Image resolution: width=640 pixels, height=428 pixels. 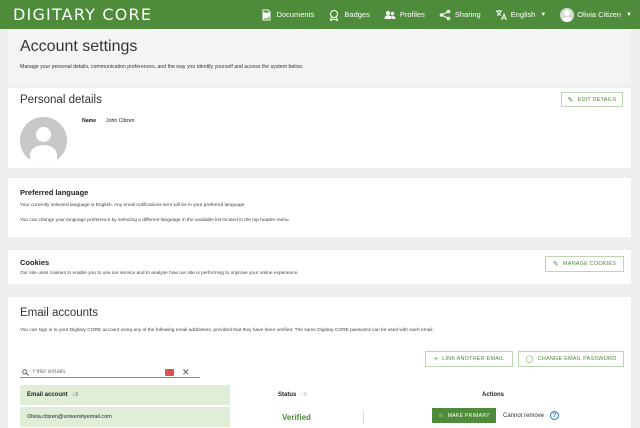 What do you see at coordinates (98, 372) in the screenshot?
I see `filter-emails-input` at bounding box center [98, 372].